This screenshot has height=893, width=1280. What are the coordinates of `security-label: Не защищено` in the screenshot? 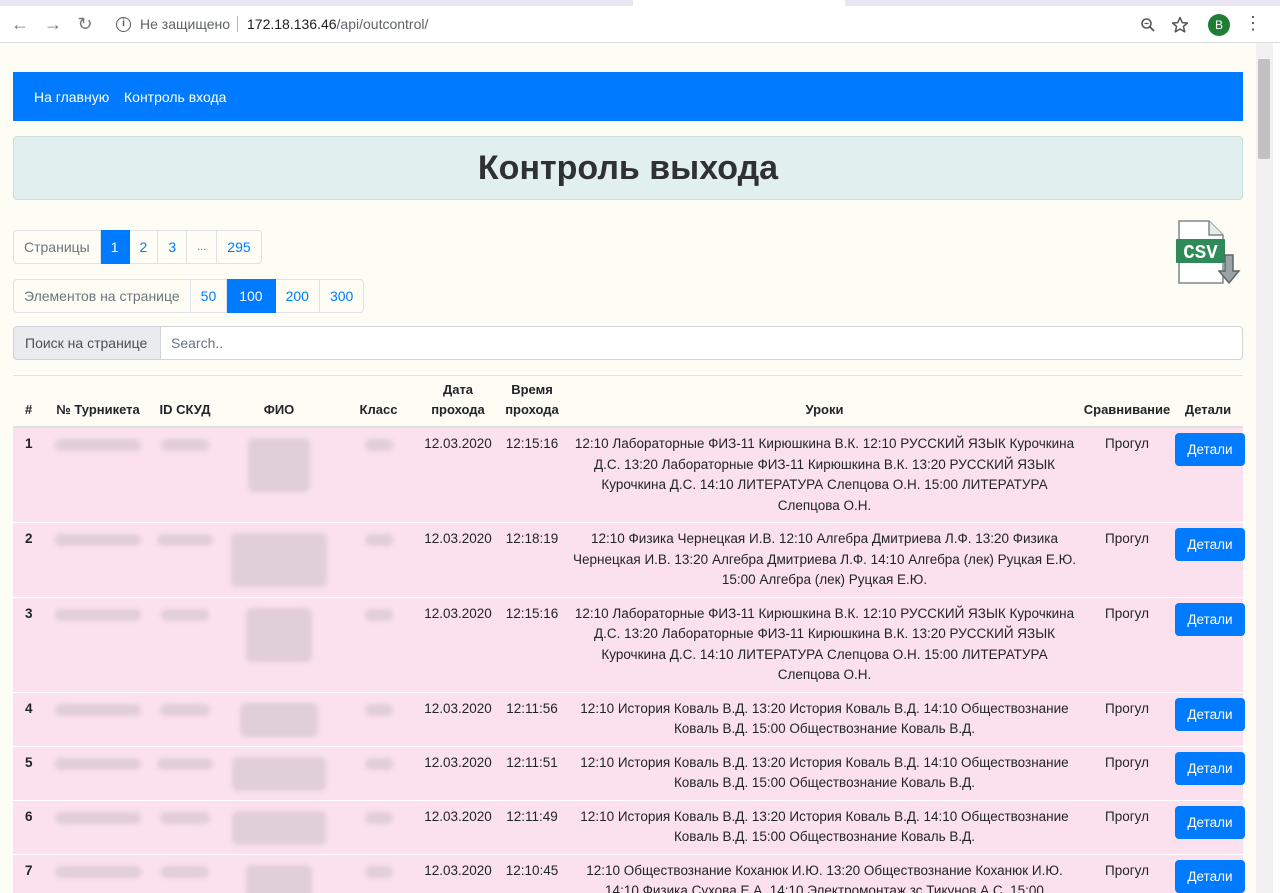 It's located at (185, 24).